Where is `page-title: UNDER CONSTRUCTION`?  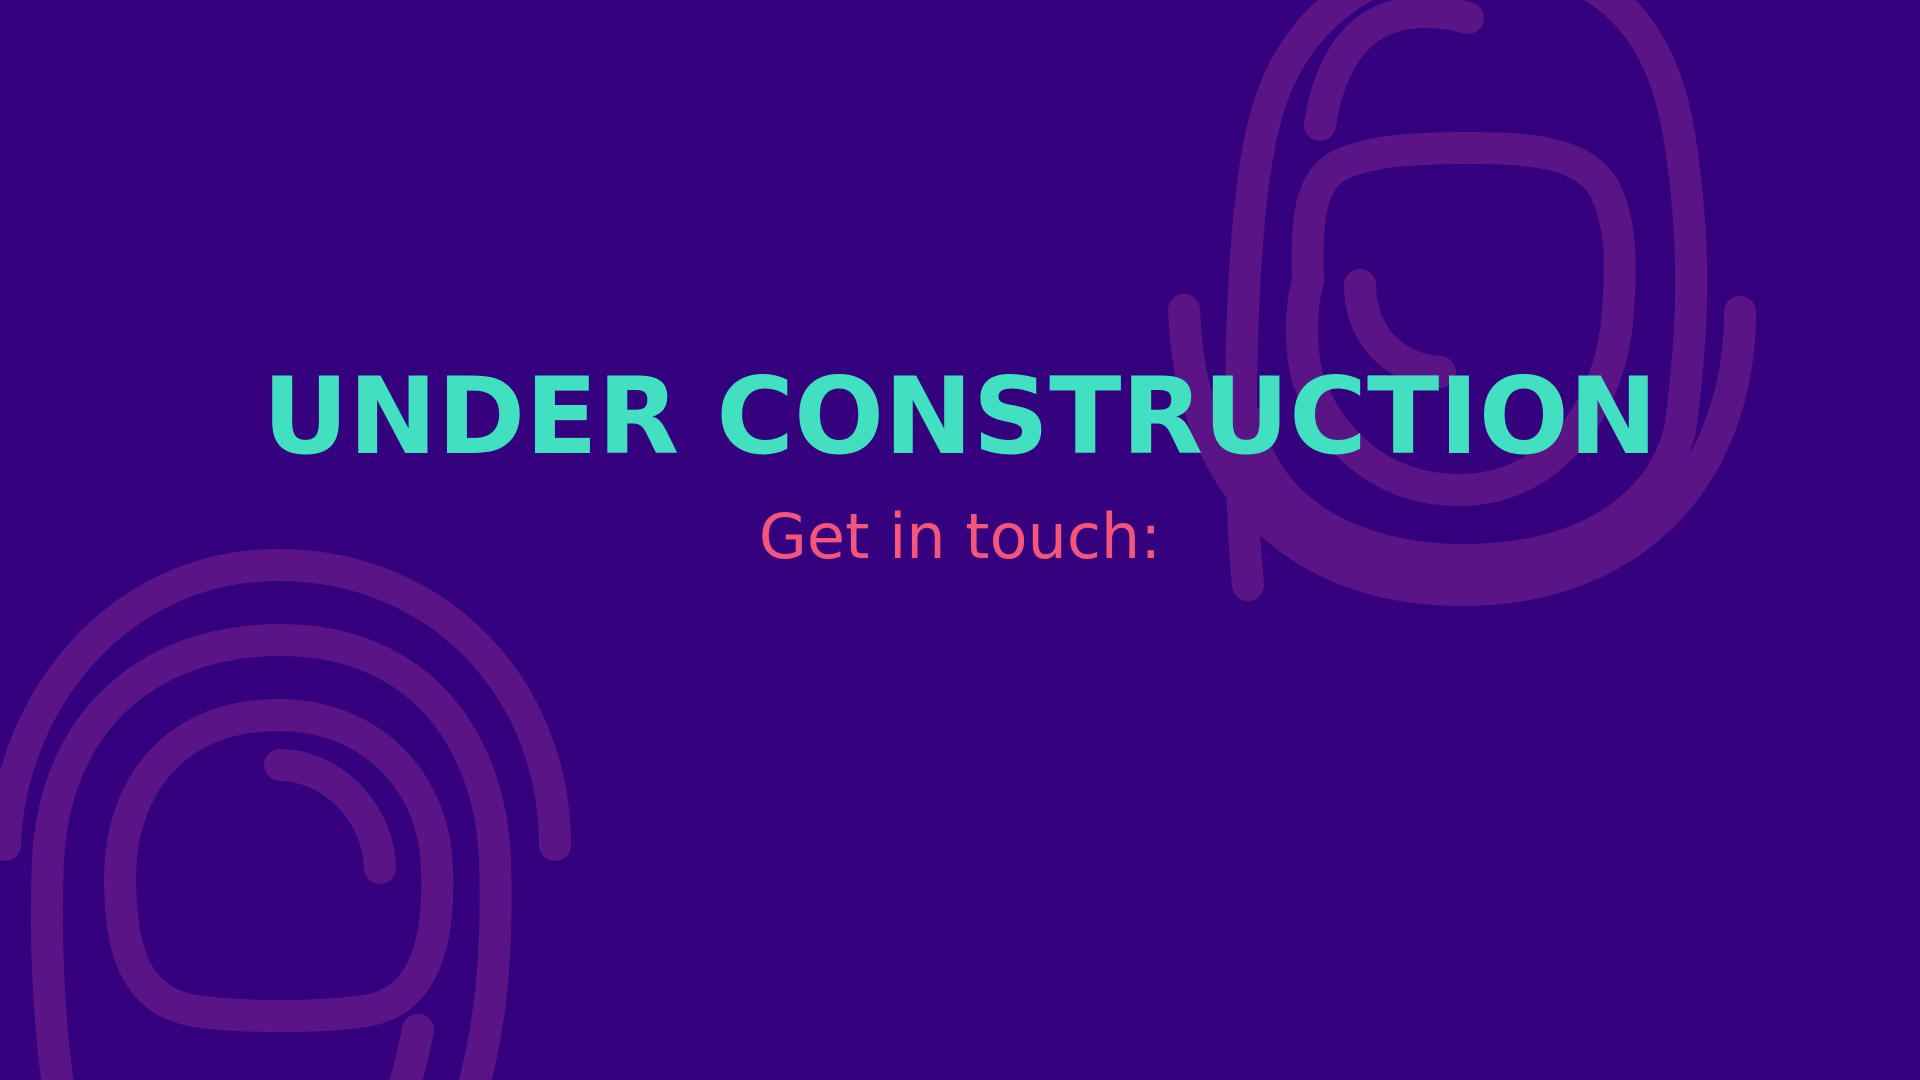 page-title: UNDER CONSTRUCTION is located at coordinates (960, 416).